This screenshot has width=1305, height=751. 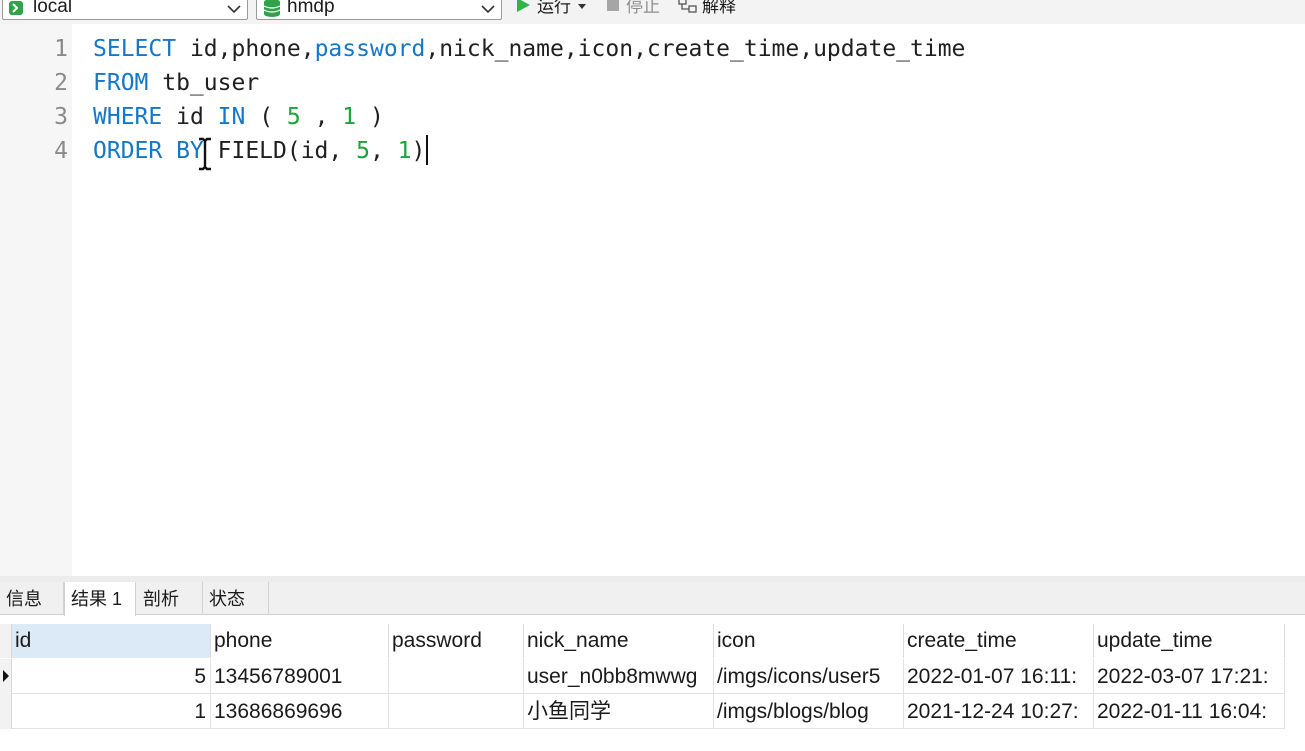 What do you see at coordinates (128, 117) in the screenshot?
I see `sql-keyword: WHERE` at bounding box center [128, 117].